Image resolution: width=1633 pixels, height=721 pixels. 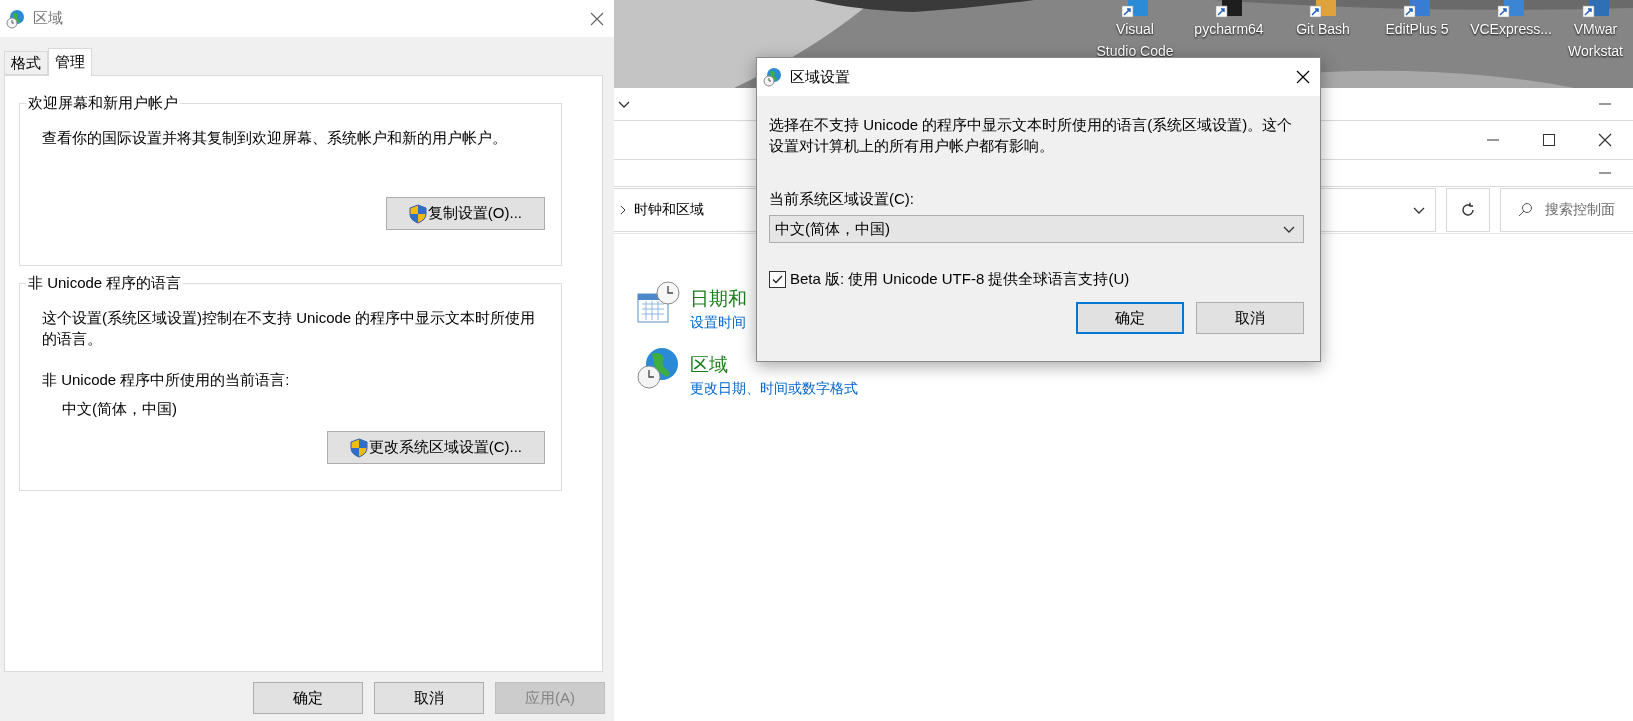 I want to click on search-icon, so click(x=1525, y=210).